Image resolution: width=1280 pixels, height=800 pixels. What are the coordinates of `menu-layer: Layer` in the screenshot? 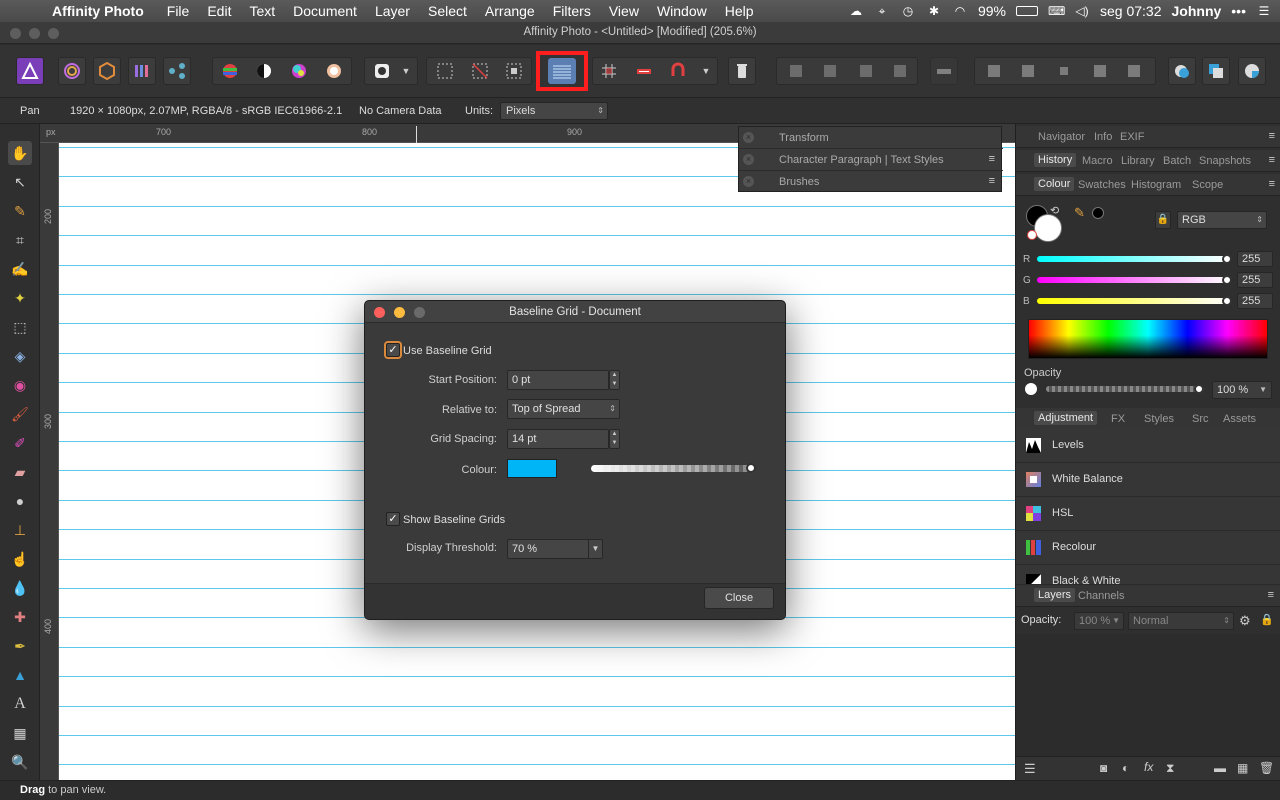 It's located at (392, 11).